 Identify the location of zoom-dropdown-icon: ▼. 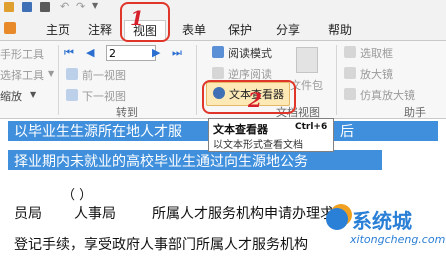
(33, 94).